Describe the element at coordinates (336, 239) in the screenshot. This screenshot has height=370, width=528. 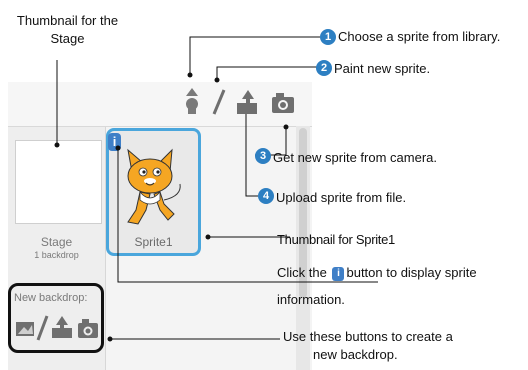
I see `sprite-thumbnail-note: Thumbnail for Sprite1` at that location.